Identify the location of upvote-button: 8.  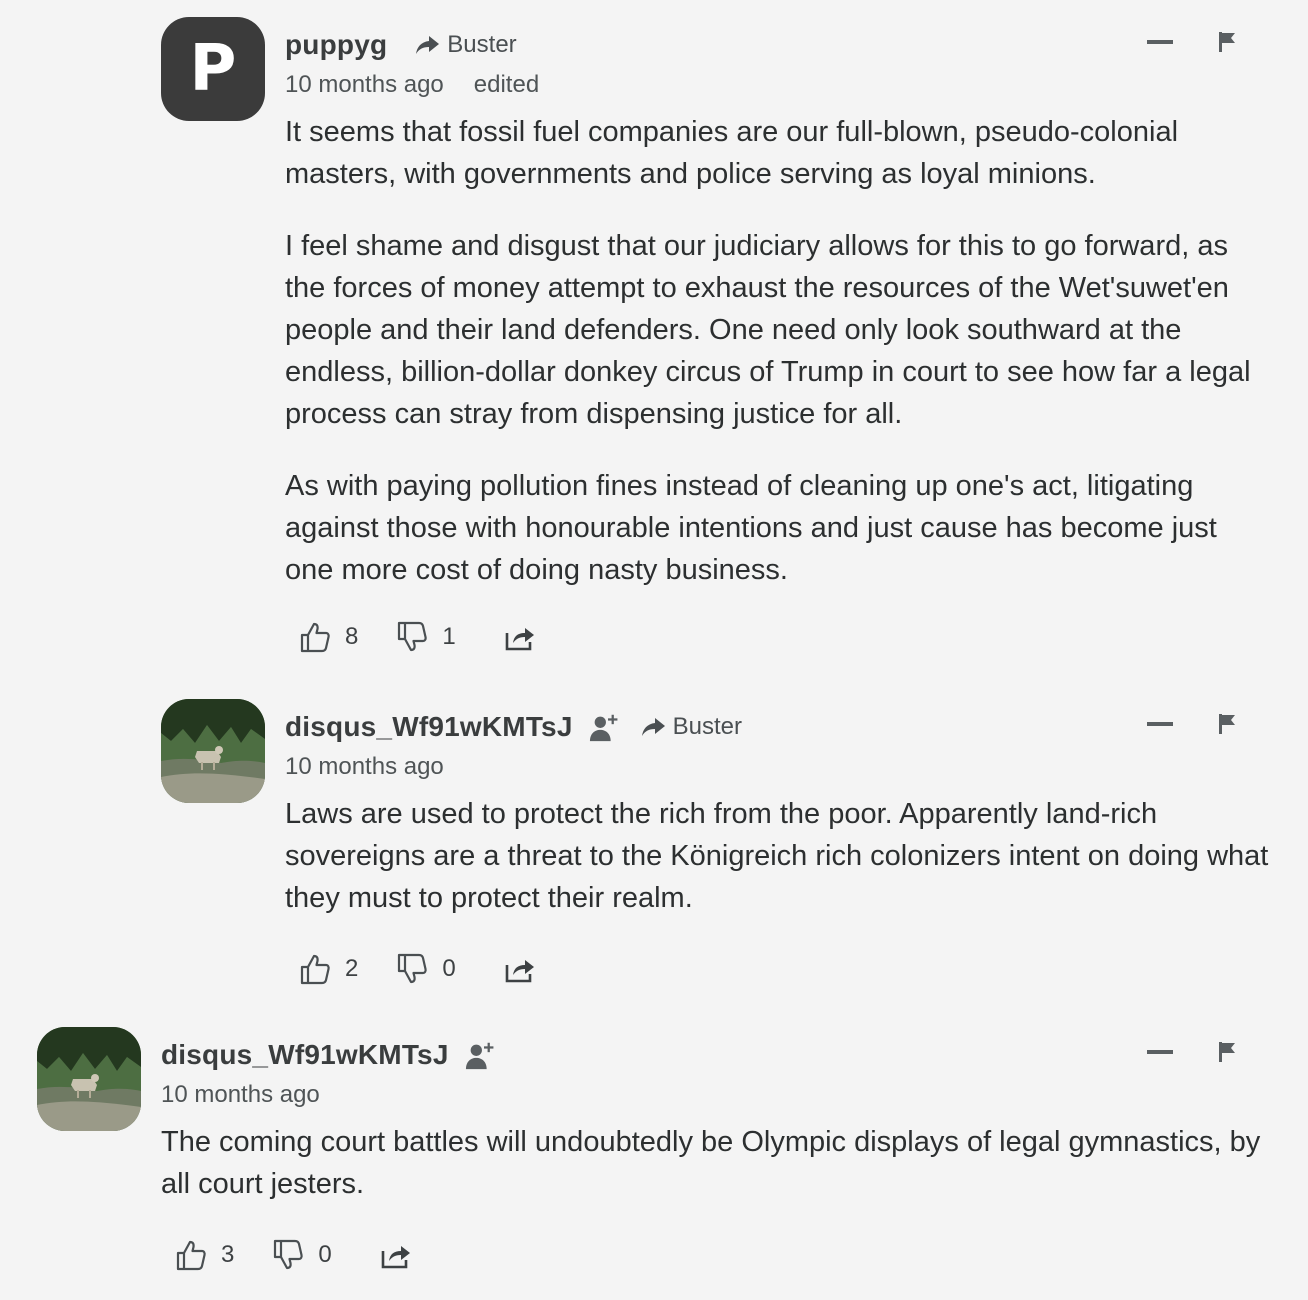
(328, 637).